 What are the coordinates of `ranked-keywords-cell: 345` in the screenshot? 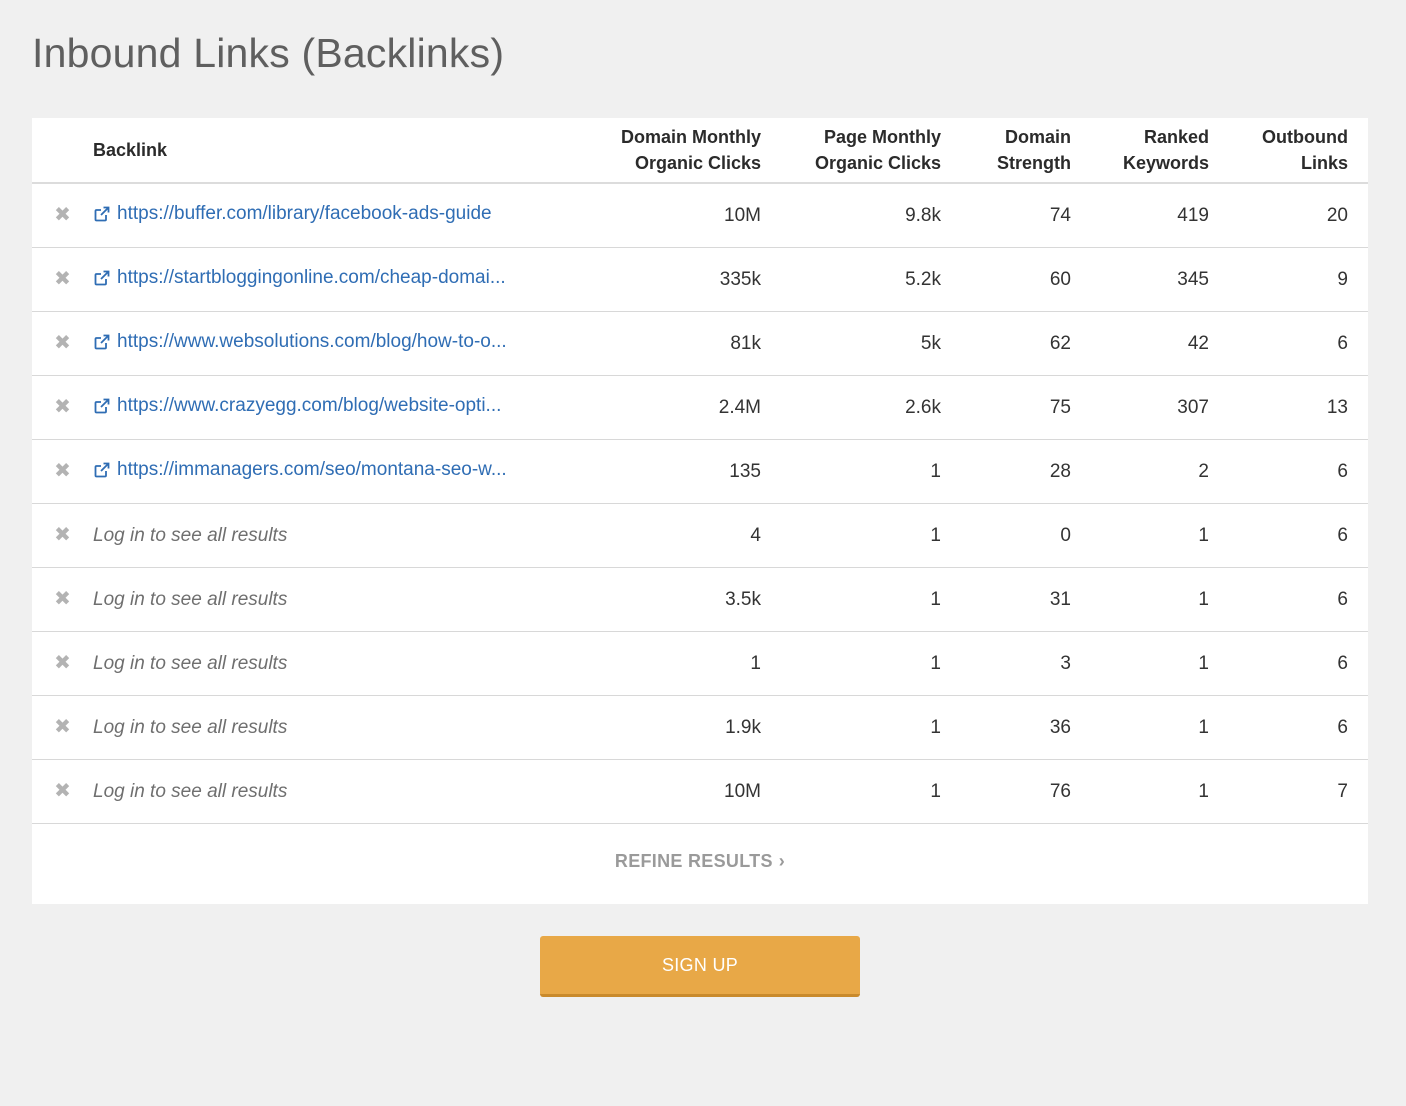 It's located at (1160, 279).